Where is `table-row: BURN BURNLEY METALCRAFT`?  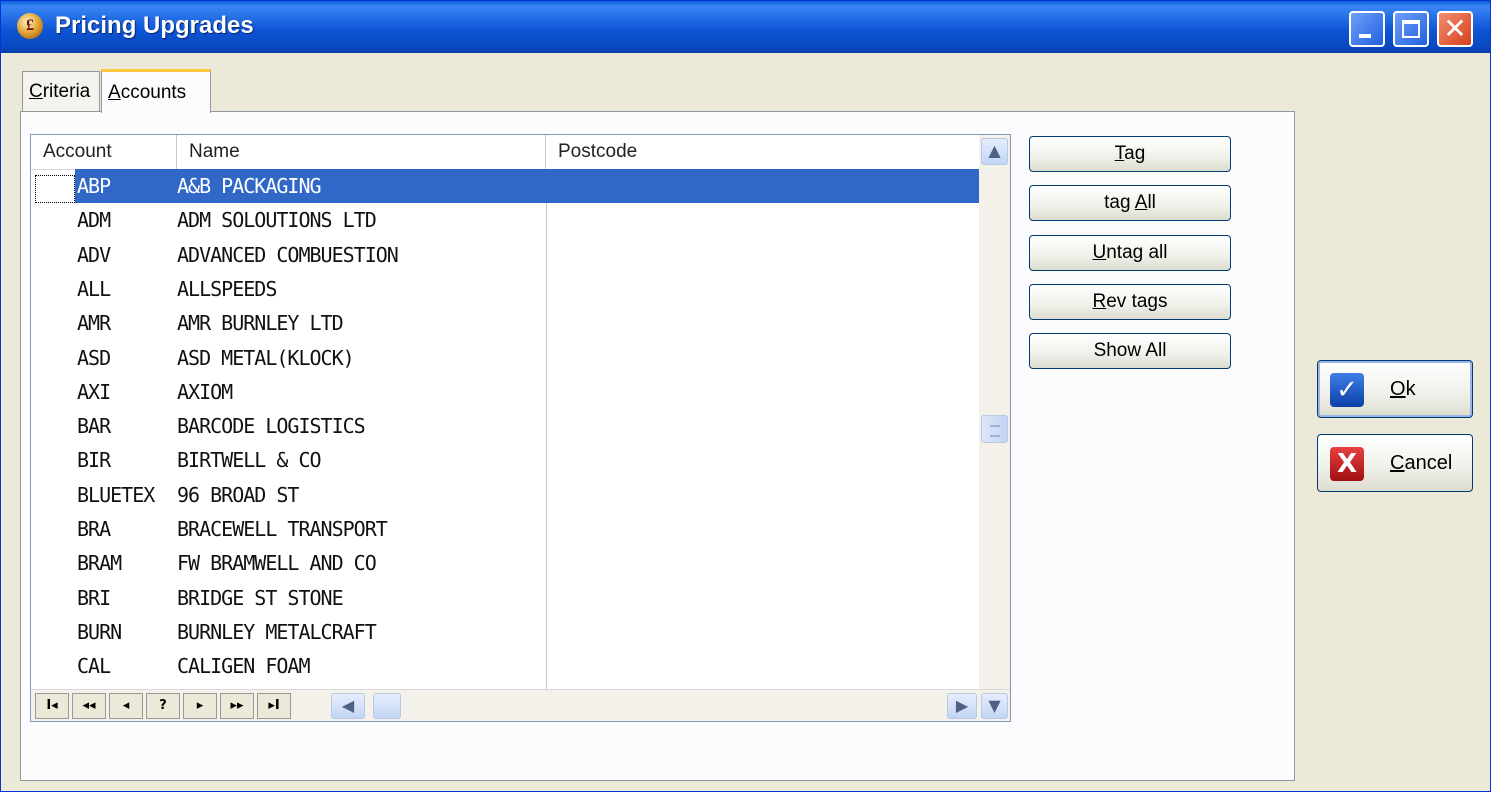
table-row: BURN BURNLEY METALCRAFT is located at coordinates (505, 632).